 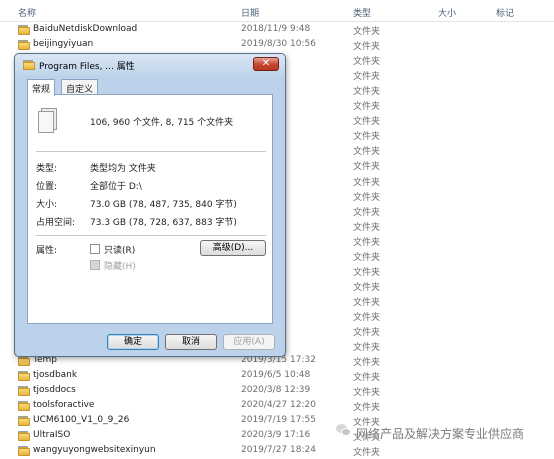 I want to click on column-header-date: 日期, so click(x=250, y=12).